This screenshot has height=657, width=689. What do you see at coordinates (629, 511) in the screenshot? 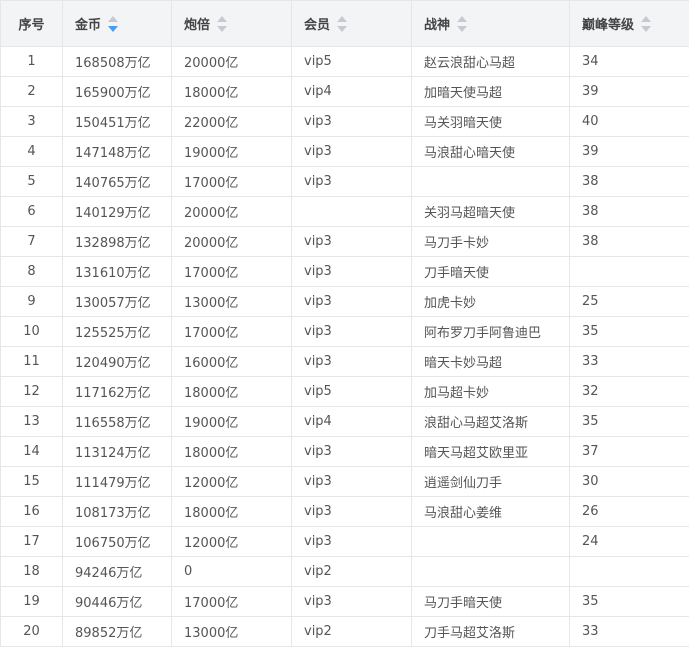
I see `cell-peak: 26` at bounding box center [629, 511].